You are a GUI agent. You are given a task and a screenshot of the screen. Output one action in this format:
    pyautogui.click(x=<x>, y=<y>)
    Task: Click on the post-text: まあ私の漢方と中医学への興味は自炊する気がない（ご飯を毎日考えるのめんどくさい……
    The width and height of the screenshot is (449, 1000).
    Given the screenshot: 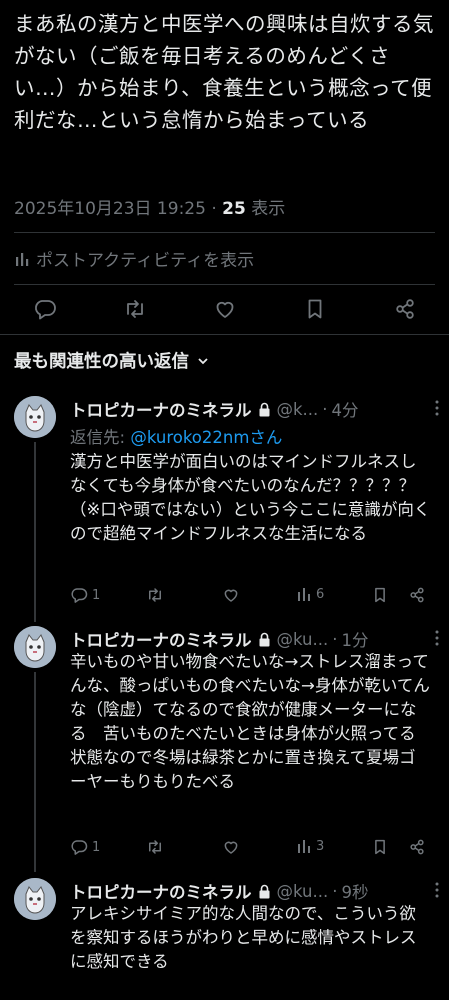 What is the action you would take?
    pyautogui.click(x=224, y=72)
    